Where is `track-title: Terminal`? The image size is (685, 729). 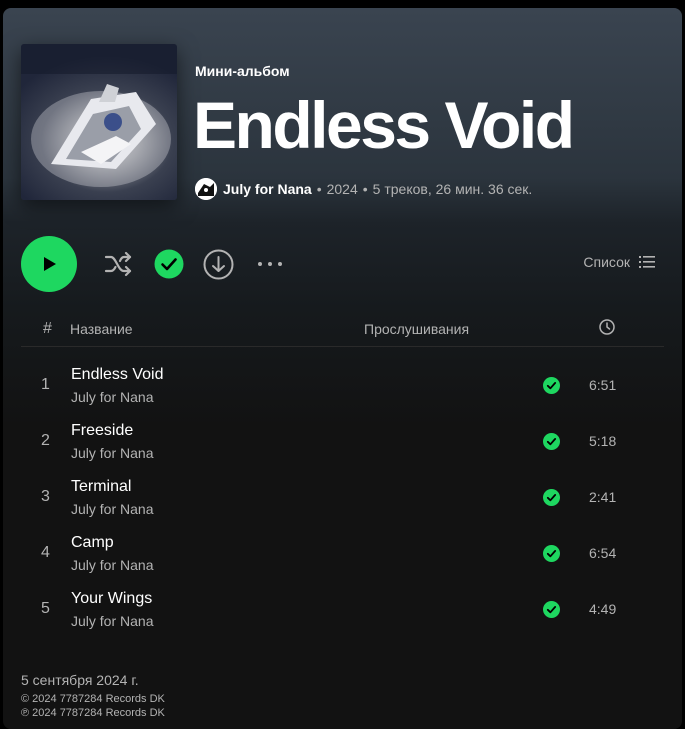
track-title: Terminal is located at coordinates (101, 487).